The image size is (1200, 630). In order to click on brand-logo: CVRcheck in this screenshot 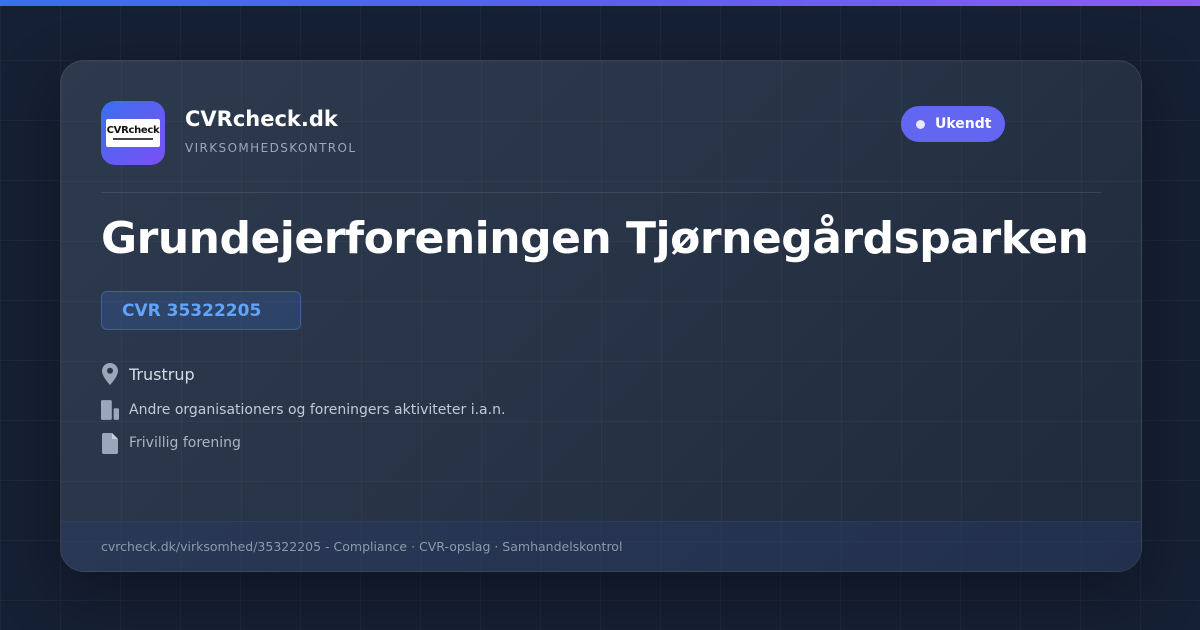, I will do `click(133, 133)`.